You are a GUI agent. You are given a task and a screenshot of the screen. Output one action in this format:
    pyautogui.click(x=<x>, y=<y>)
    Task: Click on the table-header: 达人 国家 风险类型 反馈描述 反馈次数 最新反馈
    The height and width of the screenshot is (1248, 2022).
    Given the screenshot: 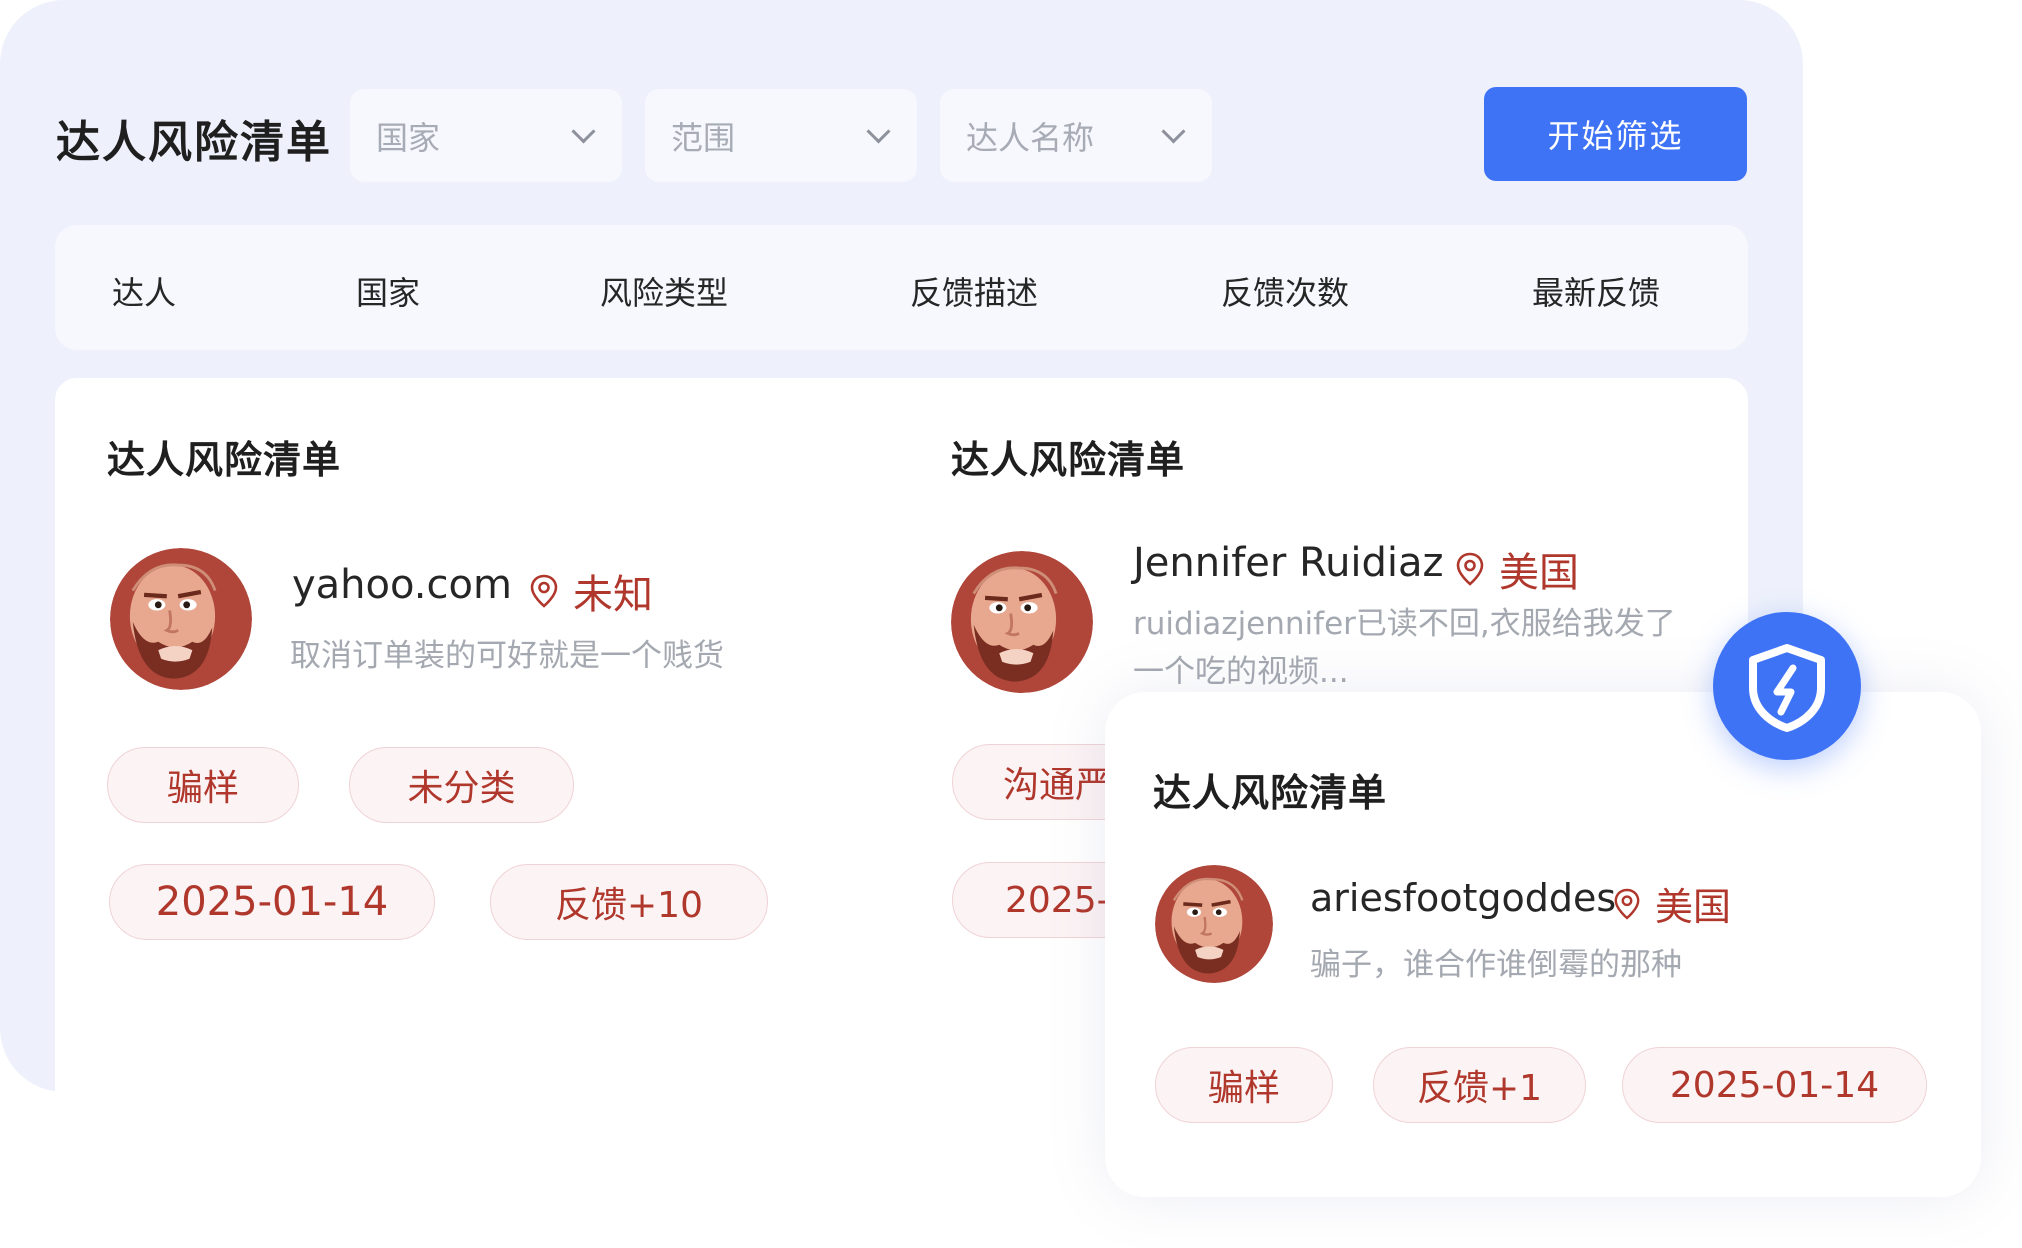 What is the action you would take?
    pyautogui.click(x=901, y=287)
    